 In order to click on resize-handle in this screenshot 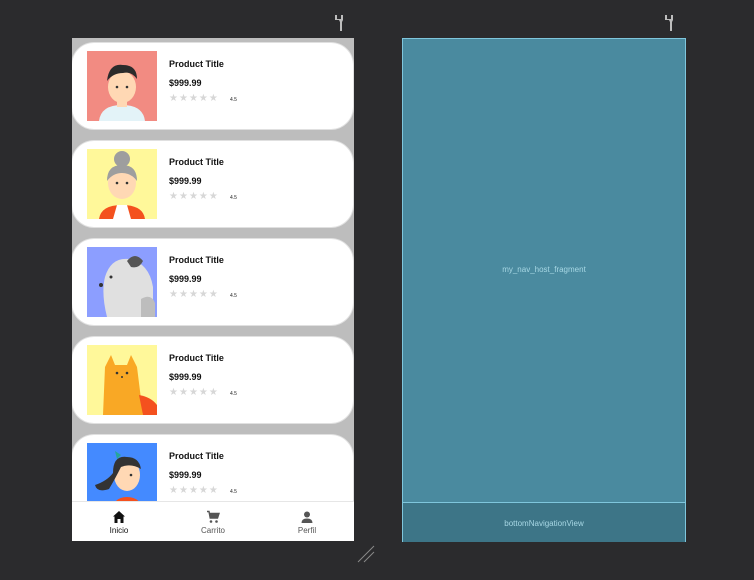, I will do `click(366, 554)`.